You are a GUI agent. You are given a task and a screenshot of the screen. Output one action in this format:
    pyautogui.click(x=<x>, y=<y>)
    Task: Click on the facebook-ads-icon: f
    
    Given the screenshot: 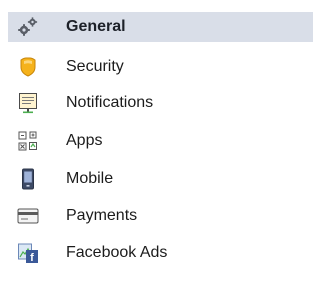 What is the action you would take?
    pyautogui.click(x=28, y=253)
    